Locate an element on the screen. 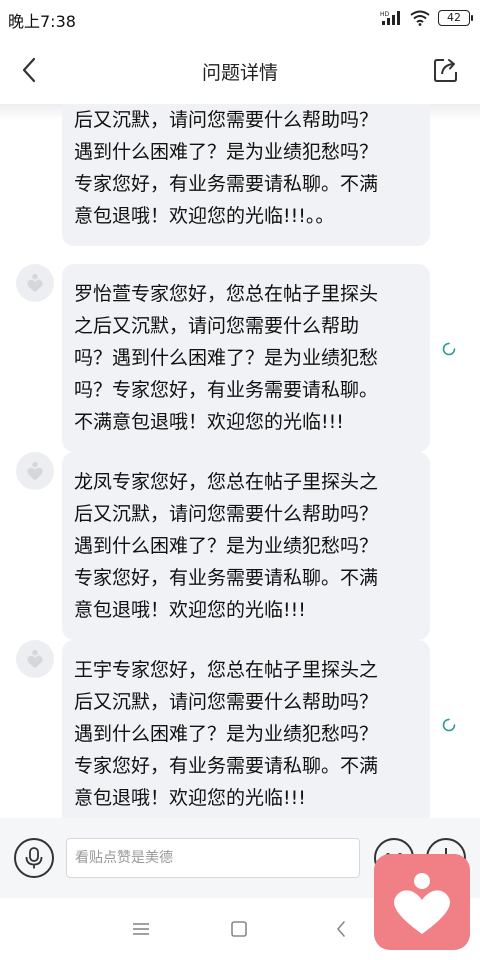  floating-heart-button is located at coordinates (422, 902).